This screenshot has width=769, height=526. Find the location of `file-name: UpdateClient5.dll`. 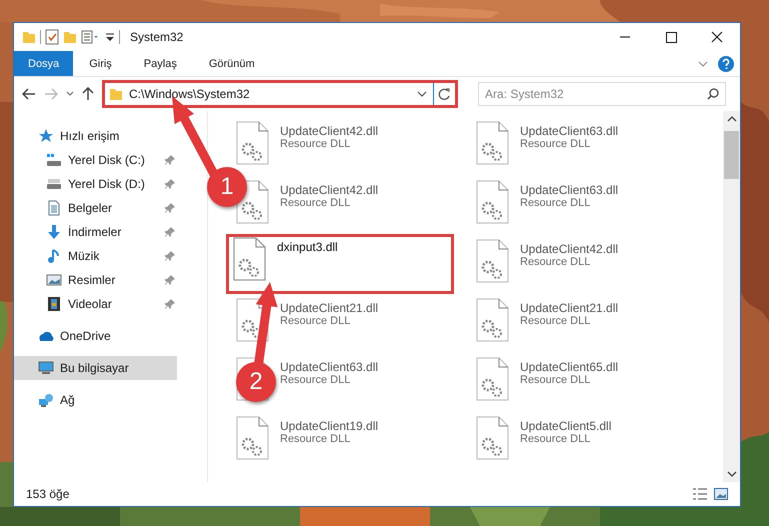

file-name: UpdateClient5.dll is located at coordinates (566, 426).